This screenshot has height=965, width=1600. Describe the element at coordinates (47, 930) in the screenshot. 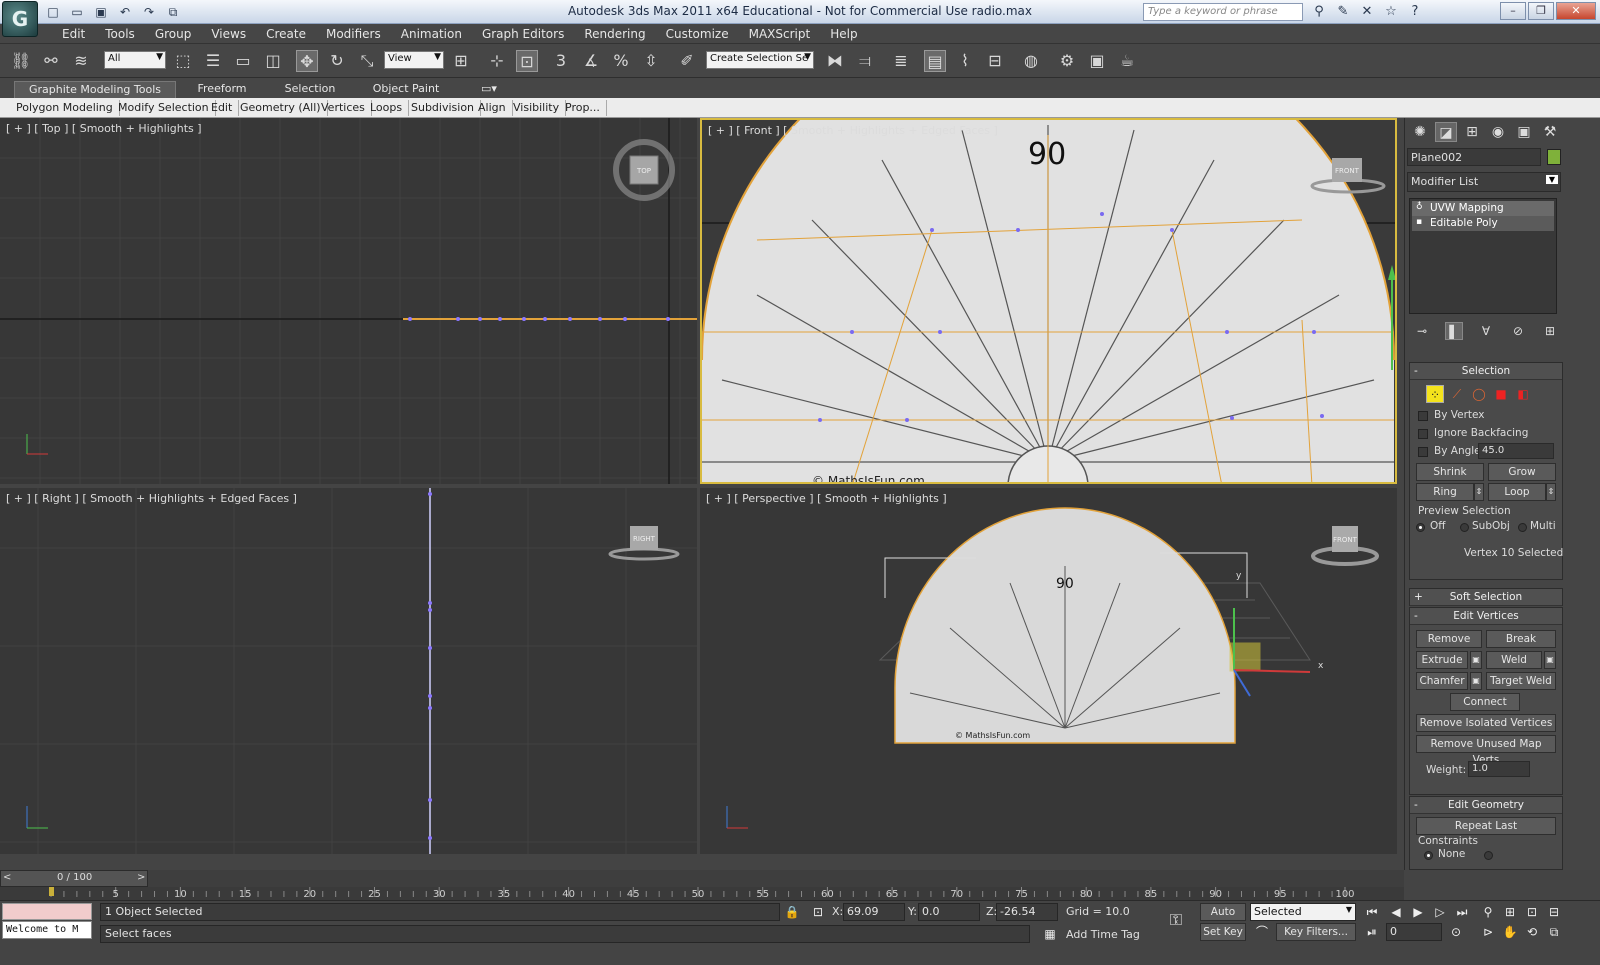

I see `maxscript-mini-listener: Welcome to M` at that location.